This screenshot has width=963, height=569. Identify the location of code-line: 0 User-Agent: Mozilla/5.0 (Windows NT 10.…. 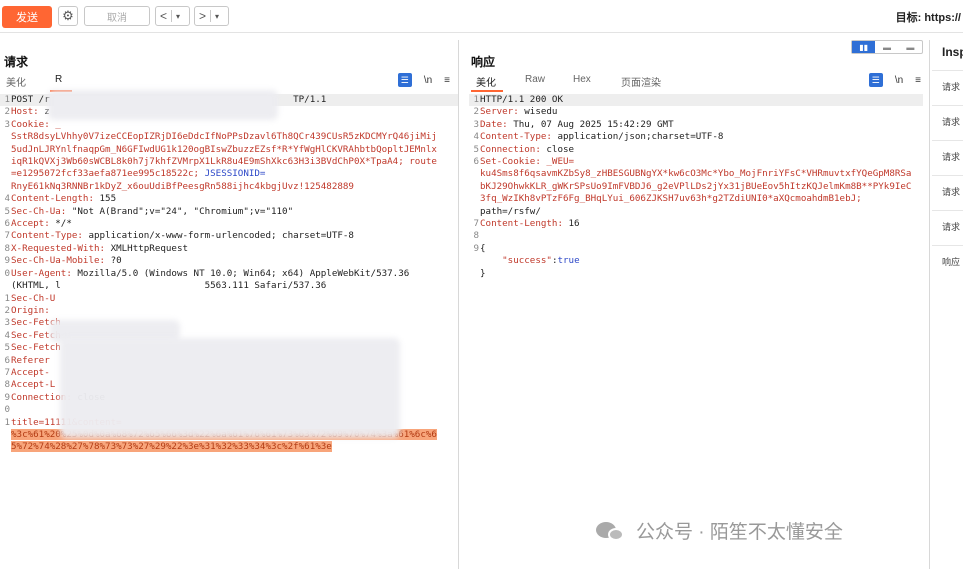
(229, 274).